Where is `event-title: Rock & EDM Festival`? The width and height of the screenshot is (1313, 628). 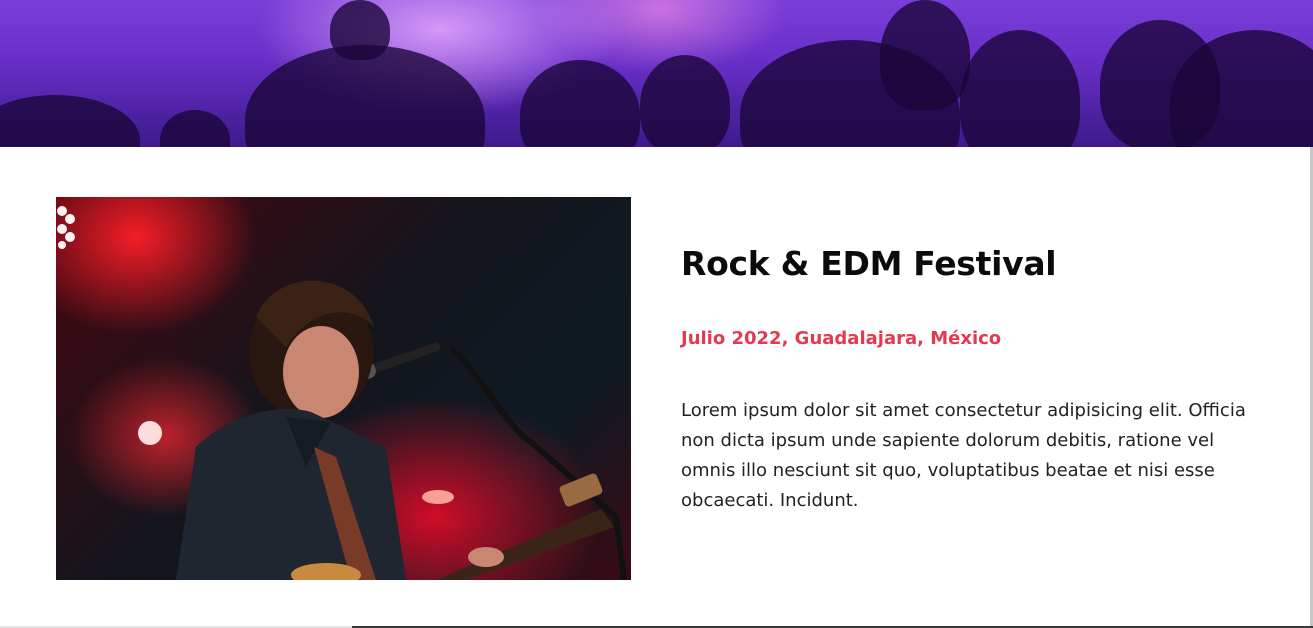
event-title: Rock & EDM Festival is located at coordinates (869, 263).